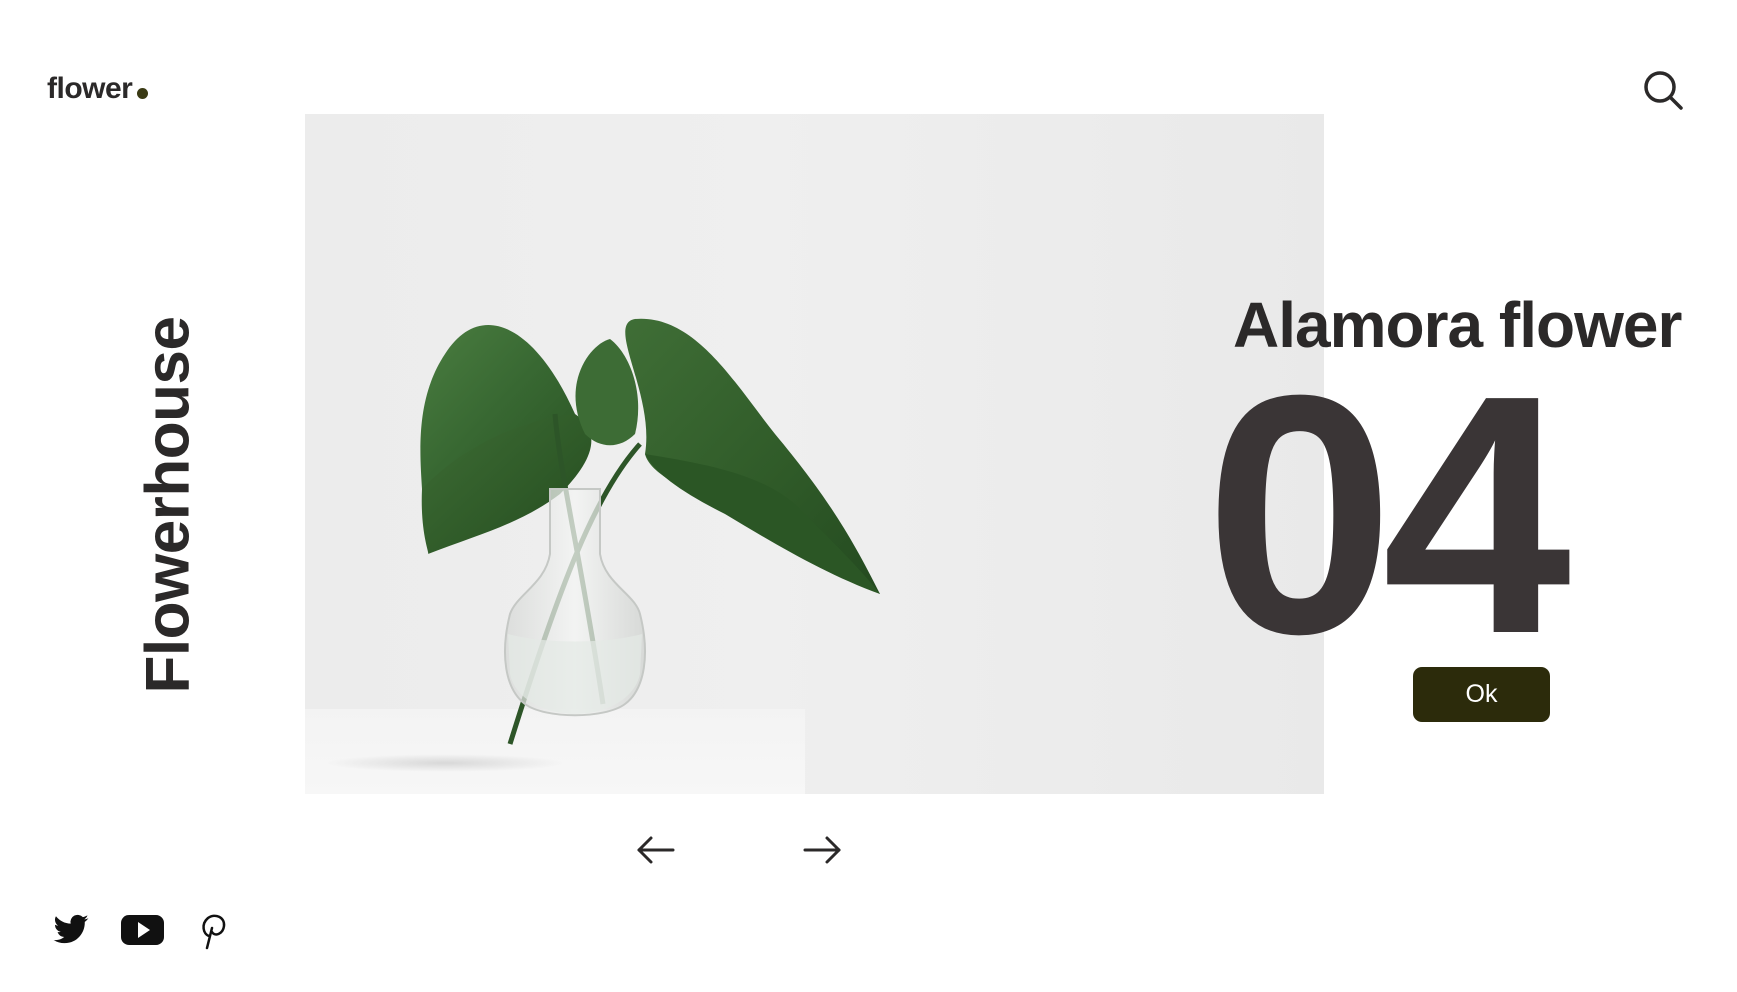  I want to click on pinterest-link, so click(213, 930).